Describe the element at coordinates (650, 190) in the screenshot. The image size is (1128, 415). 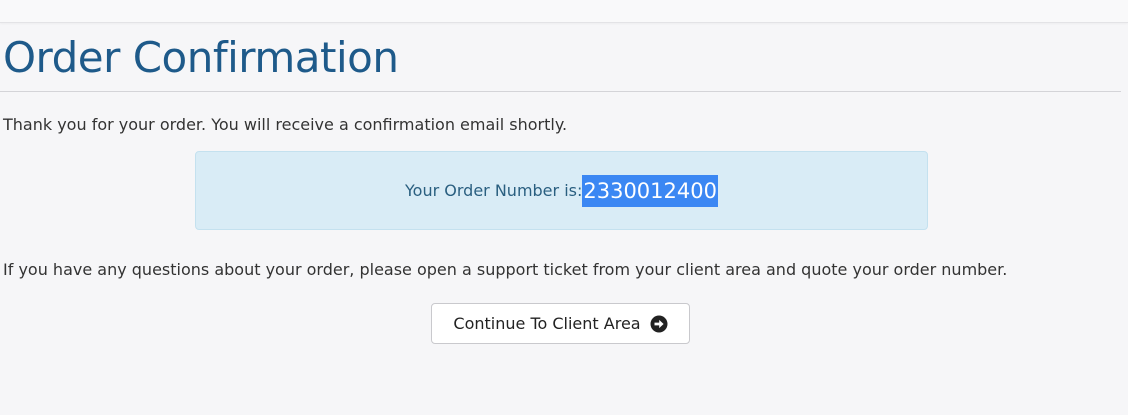
I see `order-number-value: 2330012400` at that location.